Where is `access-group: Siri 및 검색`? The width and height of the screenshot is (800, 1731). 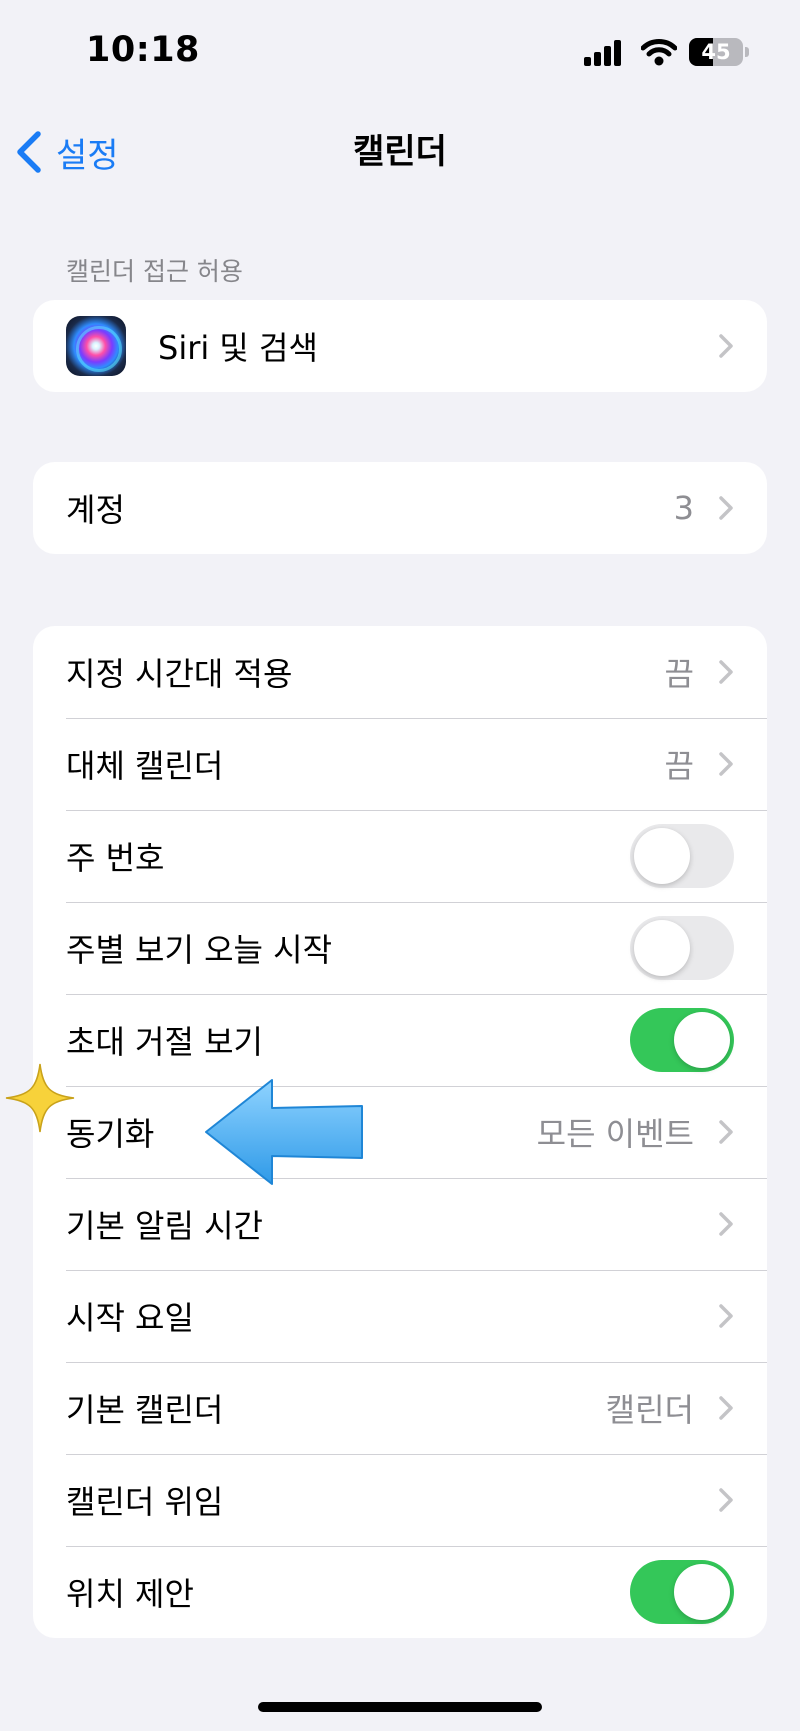
access-group: Siri 및 검색 is located at coordinates (400, 346).